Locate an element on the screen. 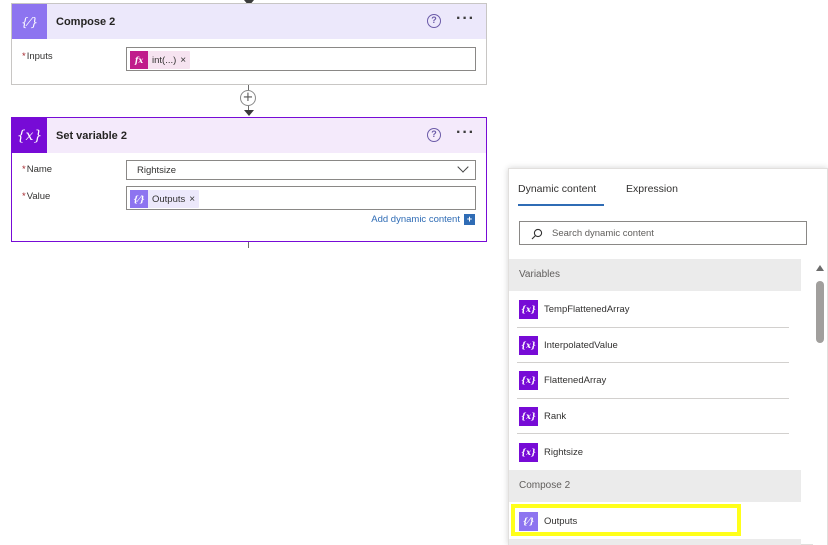 The width and height of the screenshot is (828, 545). value-label: *Value is located at coordinates (36, 196).